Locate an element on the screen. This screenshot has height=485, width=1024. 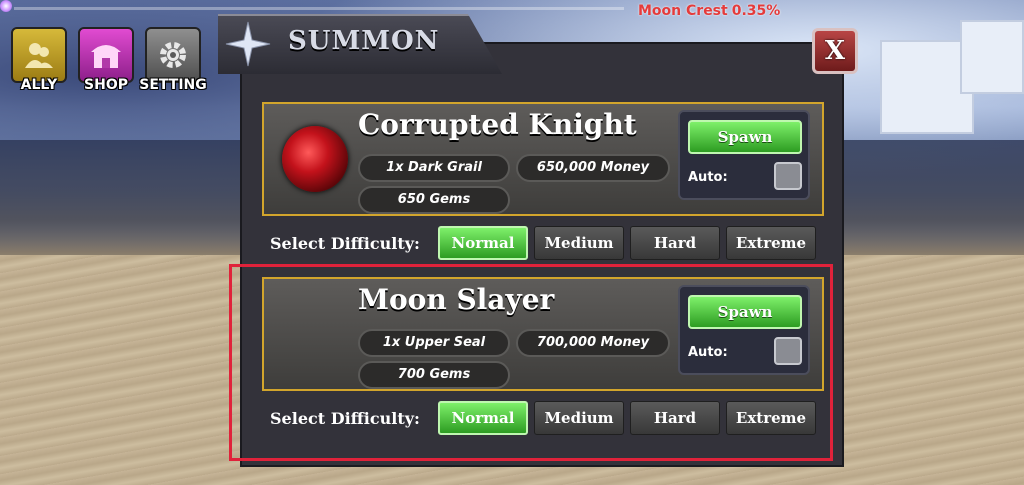
spawn-button: Spawn is located at coordinates (745, 137).